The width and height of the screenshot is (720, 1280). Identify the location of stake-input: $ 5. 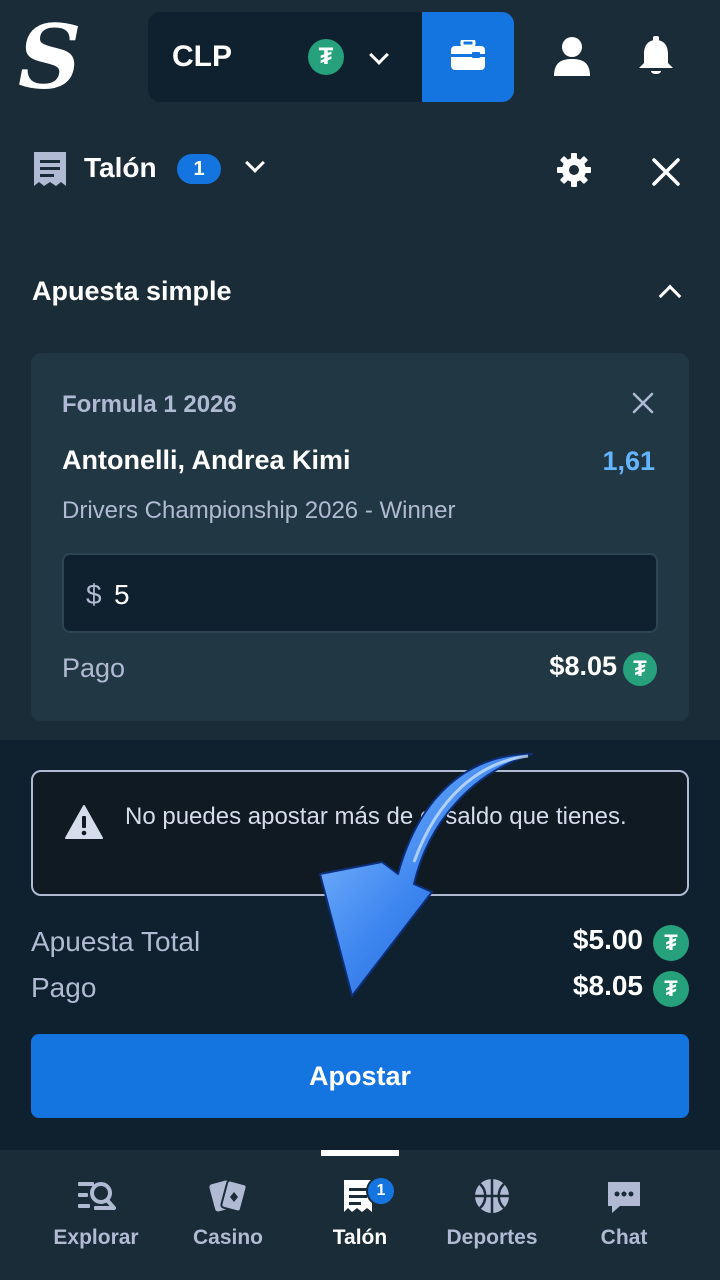
(360, 593).